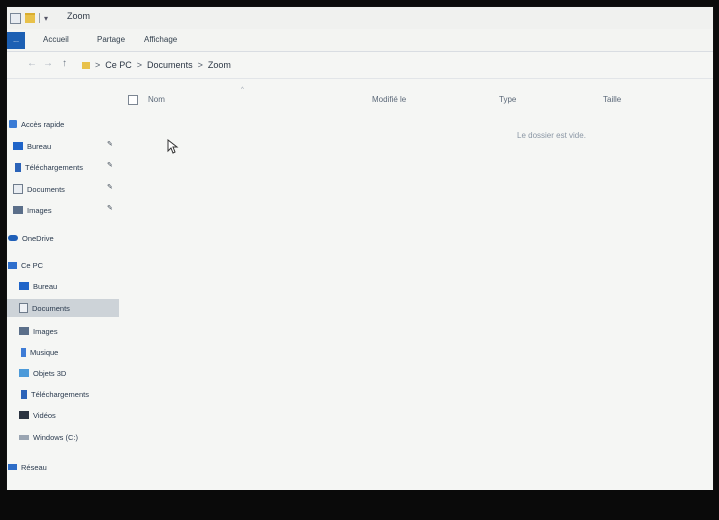 Image resolution: width=719 pixels, height=520 pixels. I want to click on tab-home: Accueil, so click(56, 39).